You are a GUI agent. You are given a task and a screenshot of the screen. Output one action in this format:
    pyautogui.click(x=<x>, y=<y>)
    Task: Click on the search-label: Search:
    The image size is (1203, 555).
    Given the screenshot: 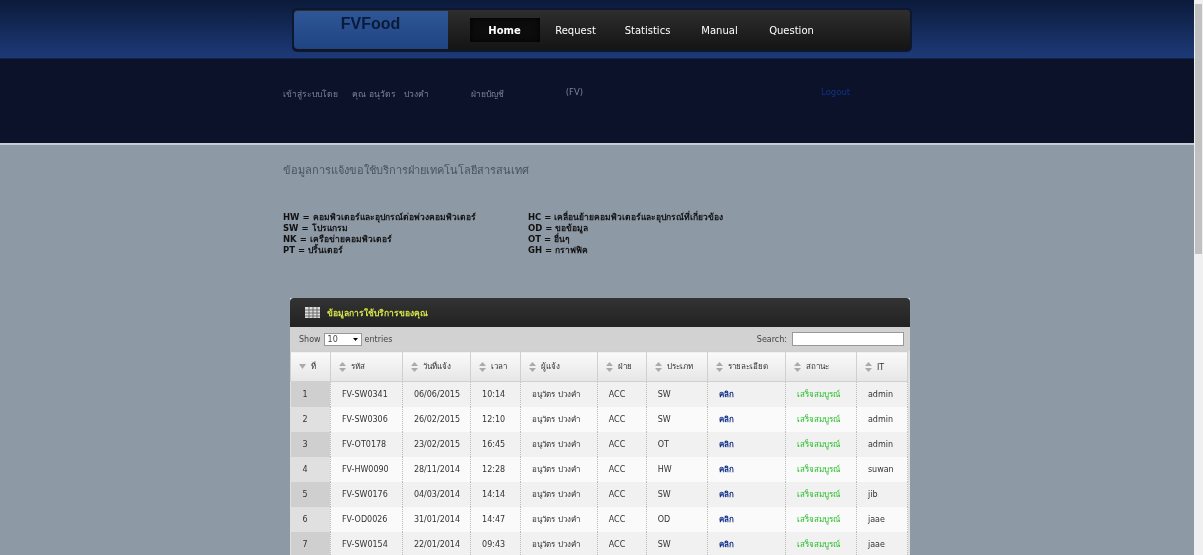 What is the action you would take?
    pyautogui.click(x=771, y=339)
    